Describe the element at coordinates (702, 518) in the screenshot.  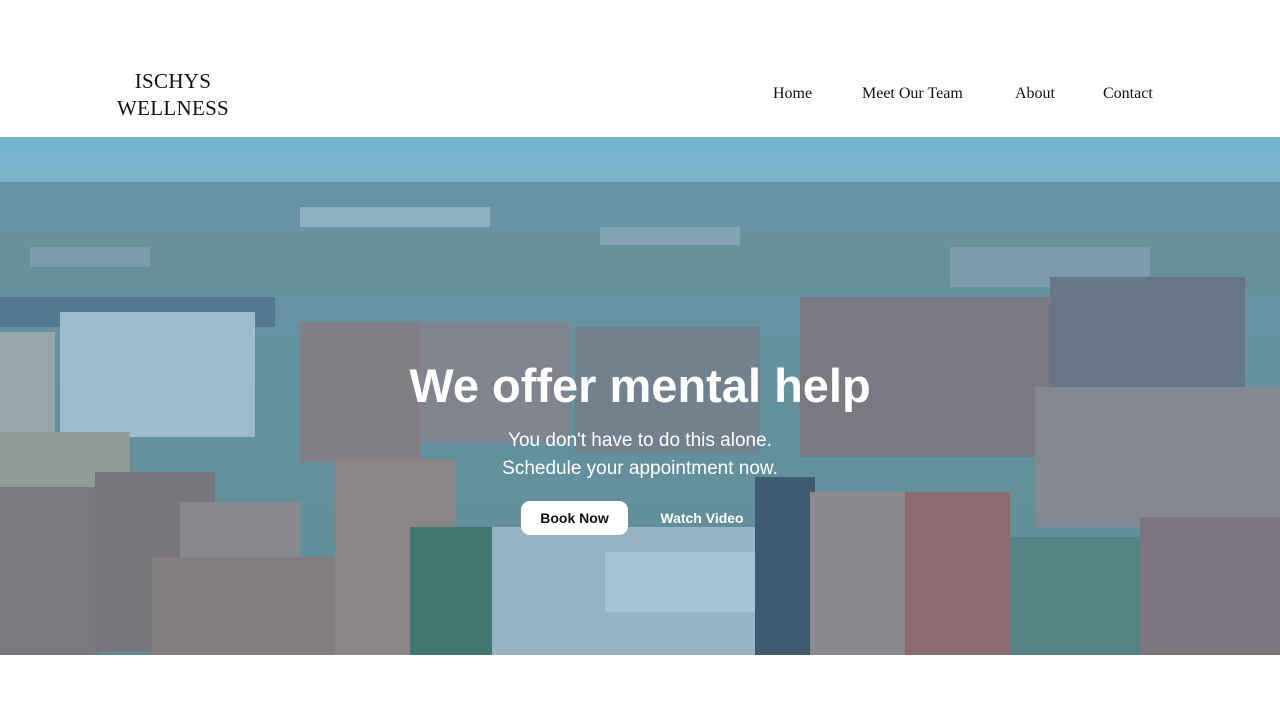
I see `watch-video-button: Watch Video` at that location.